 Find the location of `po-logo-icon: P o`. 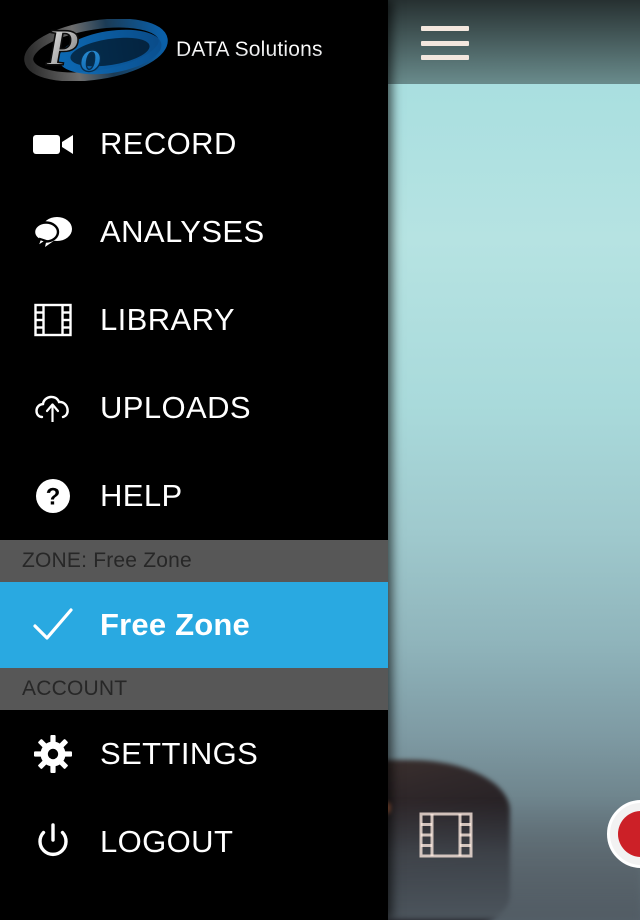

po-logo-icon: P o is located at coordinates (96, 50).